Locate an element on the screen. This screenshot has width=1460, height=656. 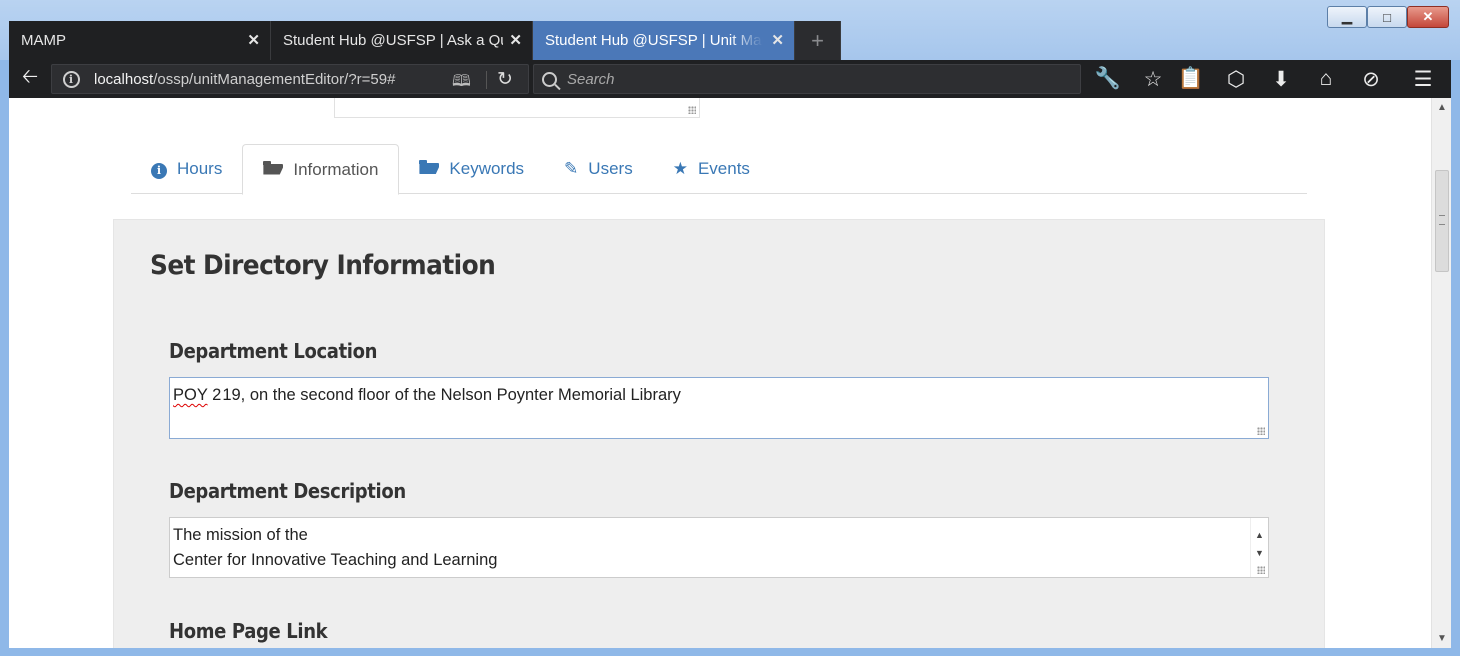
plus-icon: + is located at coordinates (817, 40).